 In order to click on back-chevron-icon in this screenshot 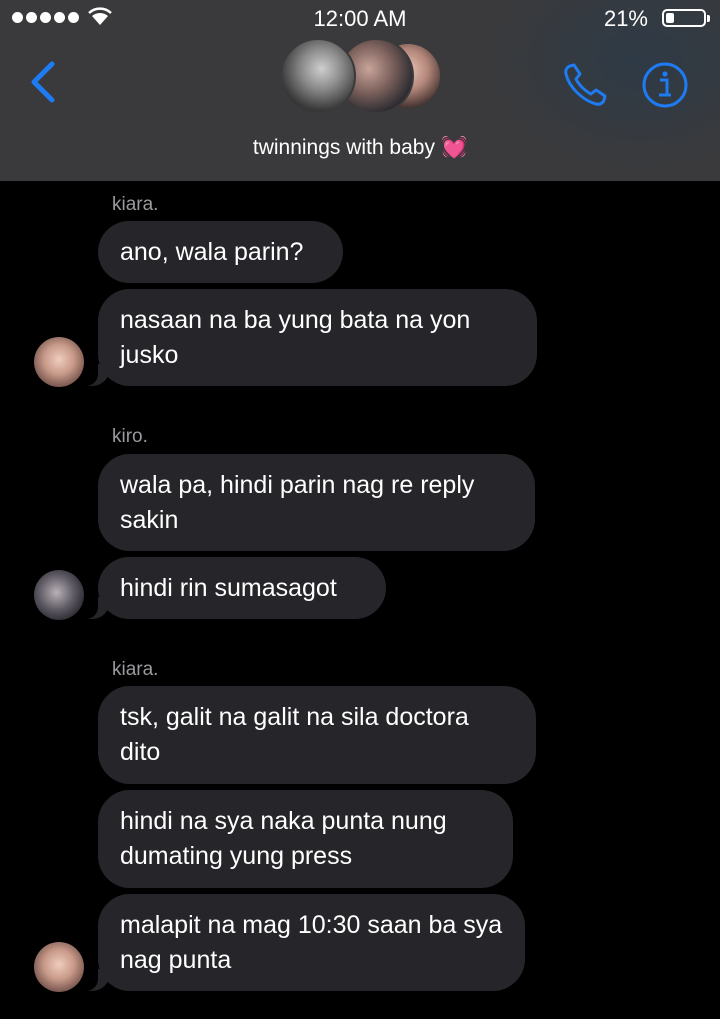, I will do `click(46, 82)`.